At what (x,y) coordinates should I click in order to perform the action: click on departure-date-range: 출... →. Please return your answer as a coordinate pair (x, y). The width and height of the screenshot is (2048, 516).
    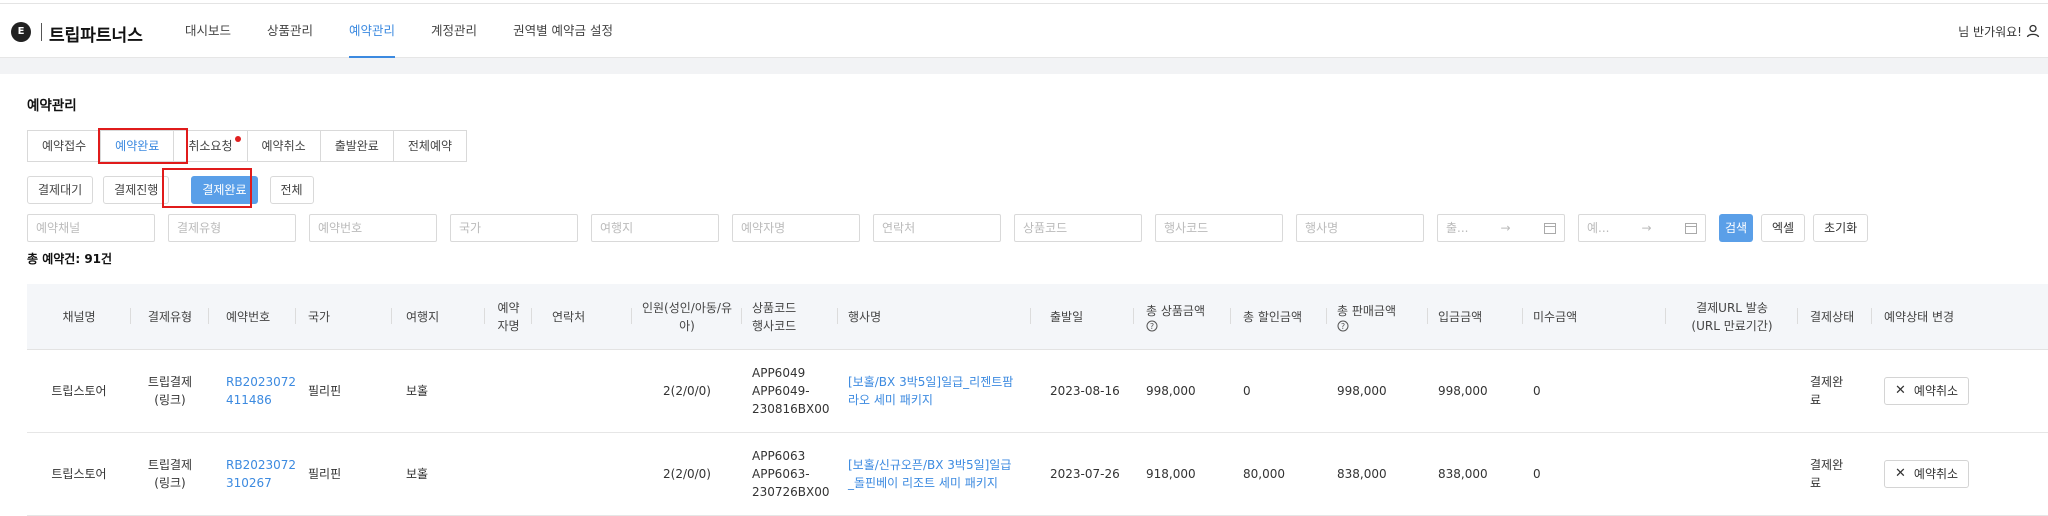
    Looking at the image, I should click on (1501, 228).